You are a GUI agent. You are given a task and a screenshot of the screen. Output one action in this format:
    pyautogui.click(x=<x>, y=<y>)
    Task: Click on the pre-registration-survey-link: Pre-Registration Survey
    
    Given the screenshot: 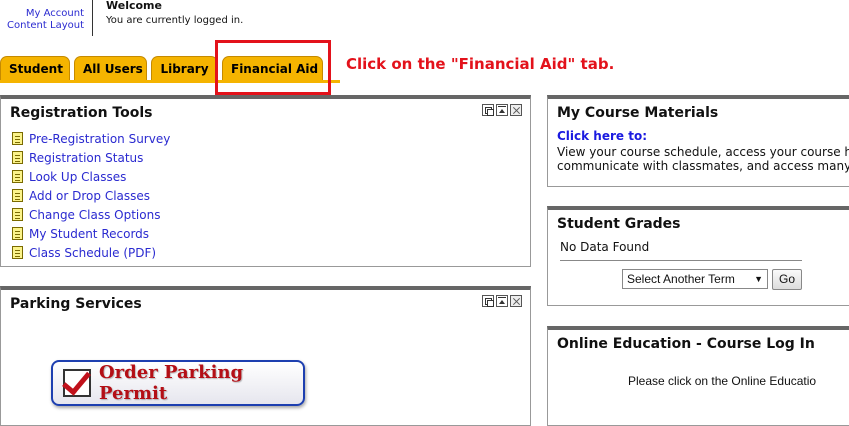 What is the action you would take?
    pyautogui.click(x=91, y=138)
    